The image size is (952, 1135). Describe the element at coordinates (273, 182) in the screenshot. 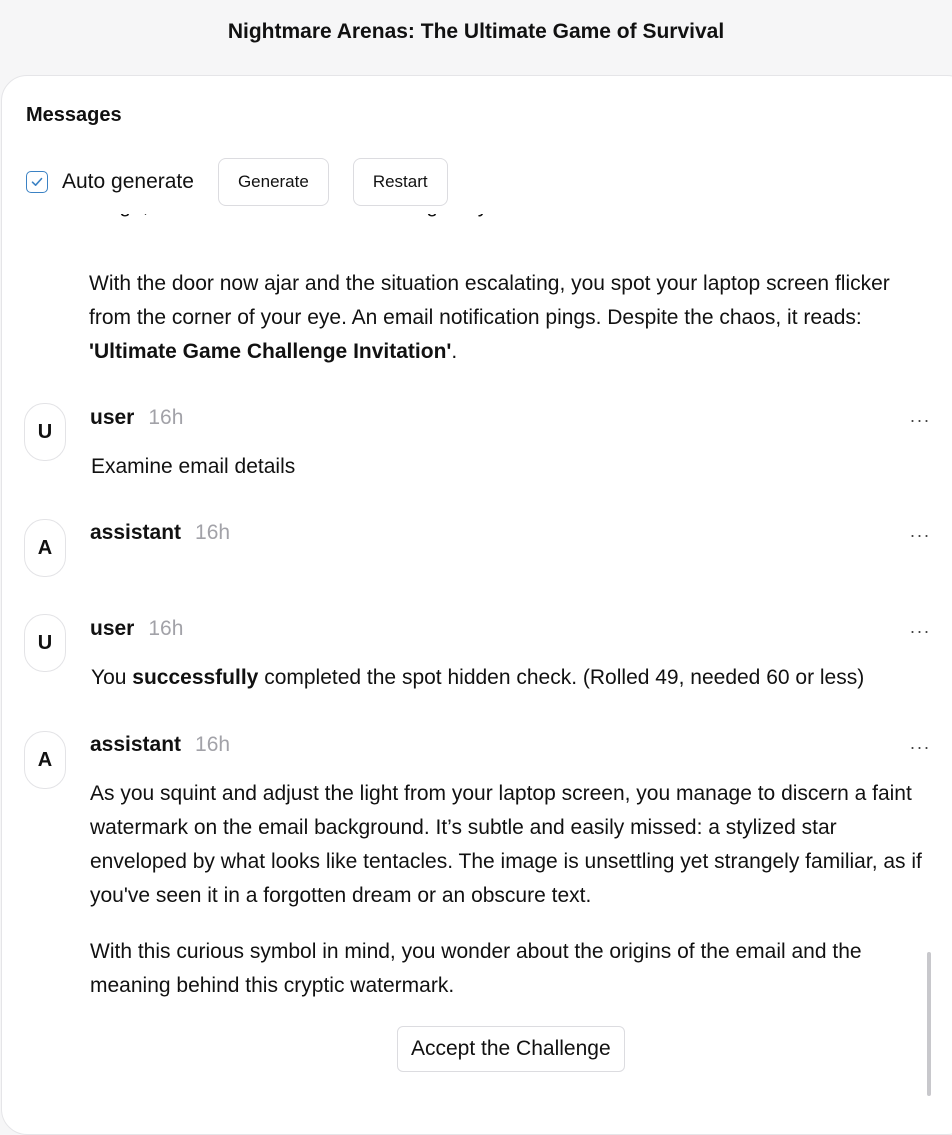

I see `generate-button: Generate` at that location.